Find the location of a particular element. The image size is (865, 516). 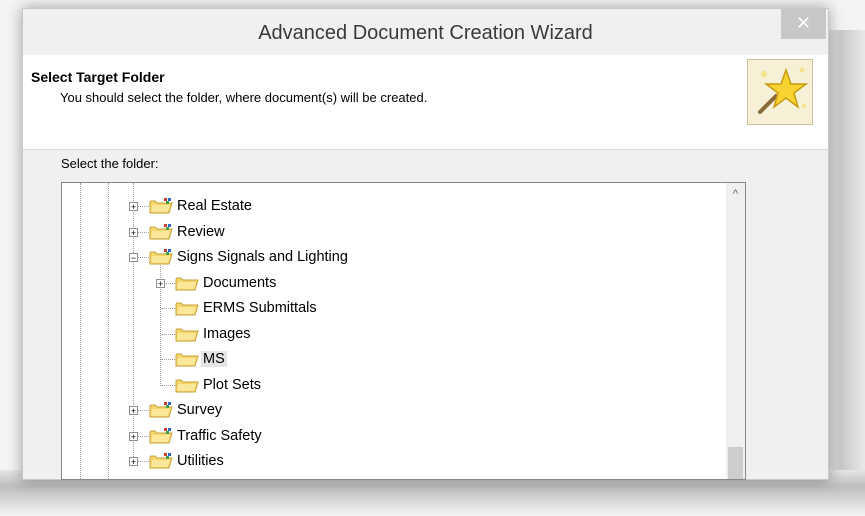

tree-item: + Documents is located at coordinates (387, 283).